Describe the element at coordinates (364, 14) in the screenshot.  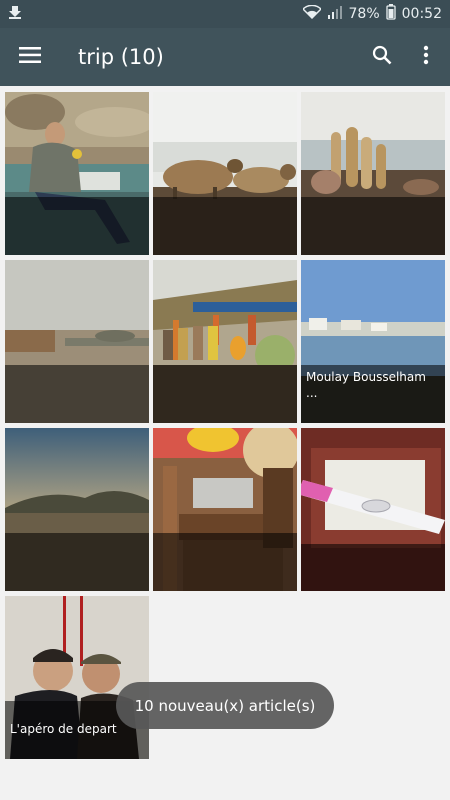
I see `battery-percent: 78%` at that location.